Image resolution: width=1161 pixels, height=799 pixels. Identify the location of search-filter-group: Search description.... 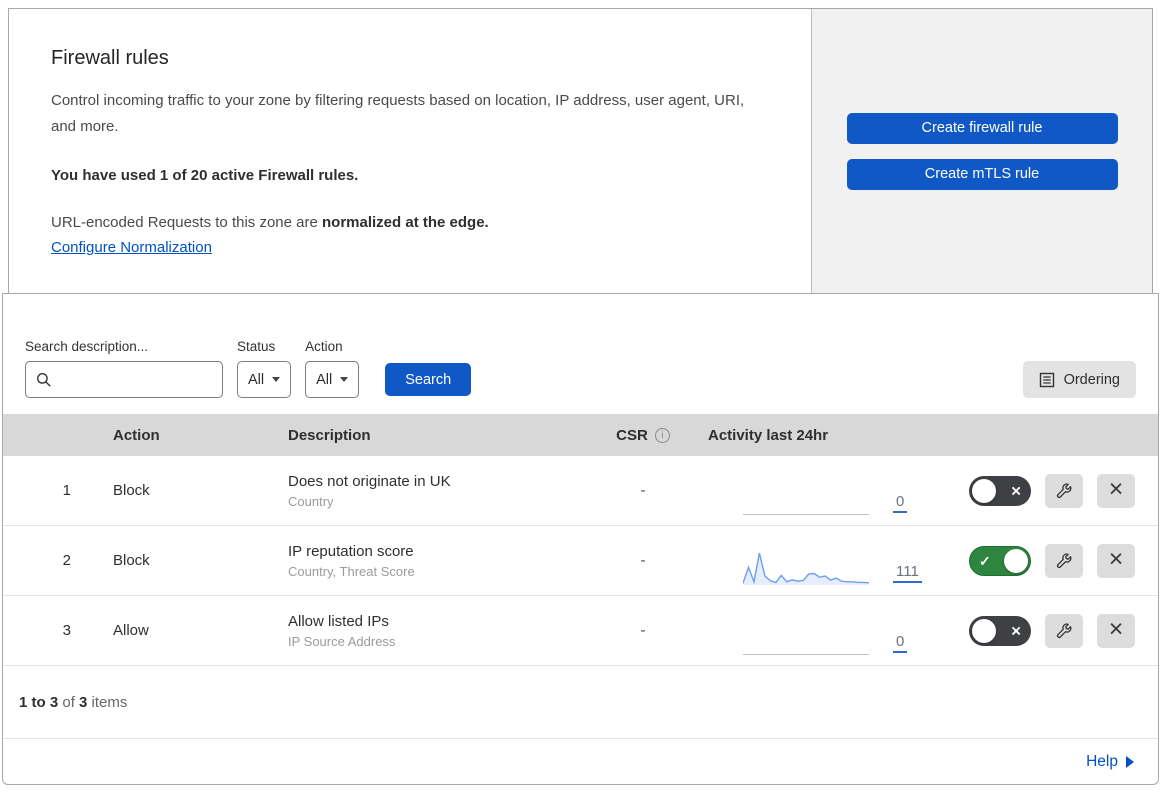
(124, 368).